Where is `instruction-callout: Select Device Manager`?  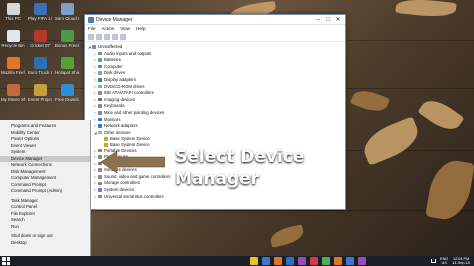 instruction-callout: Select Device Manager is located at coordinates (239, 168).